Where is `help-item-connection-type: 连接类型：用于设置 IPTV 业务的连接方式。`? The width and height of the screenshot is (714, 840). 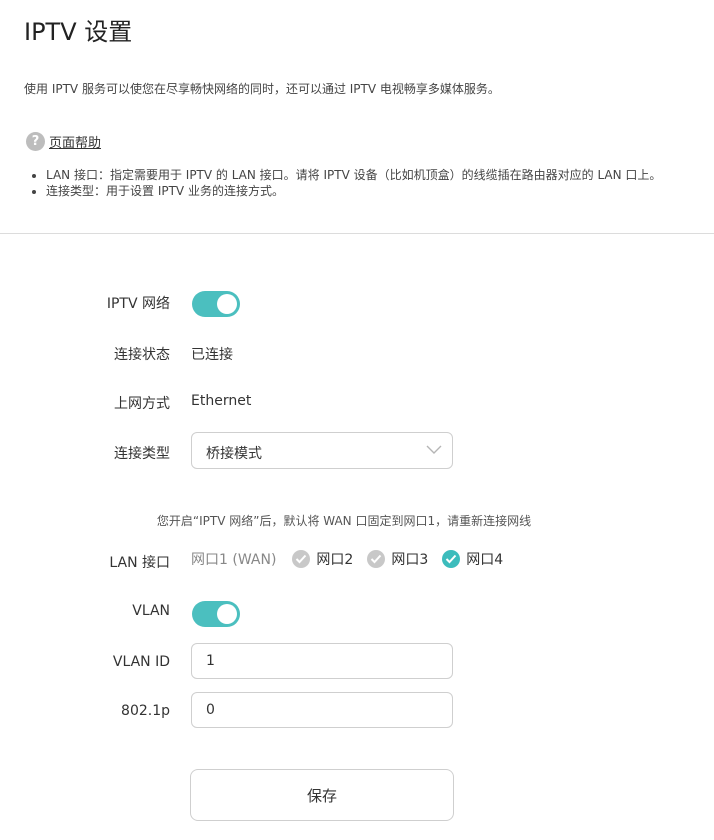 help-item-connection-type: 连接类型：用于设置 IPTV 业务的连接方式。 is located at coordinates (353, 191).